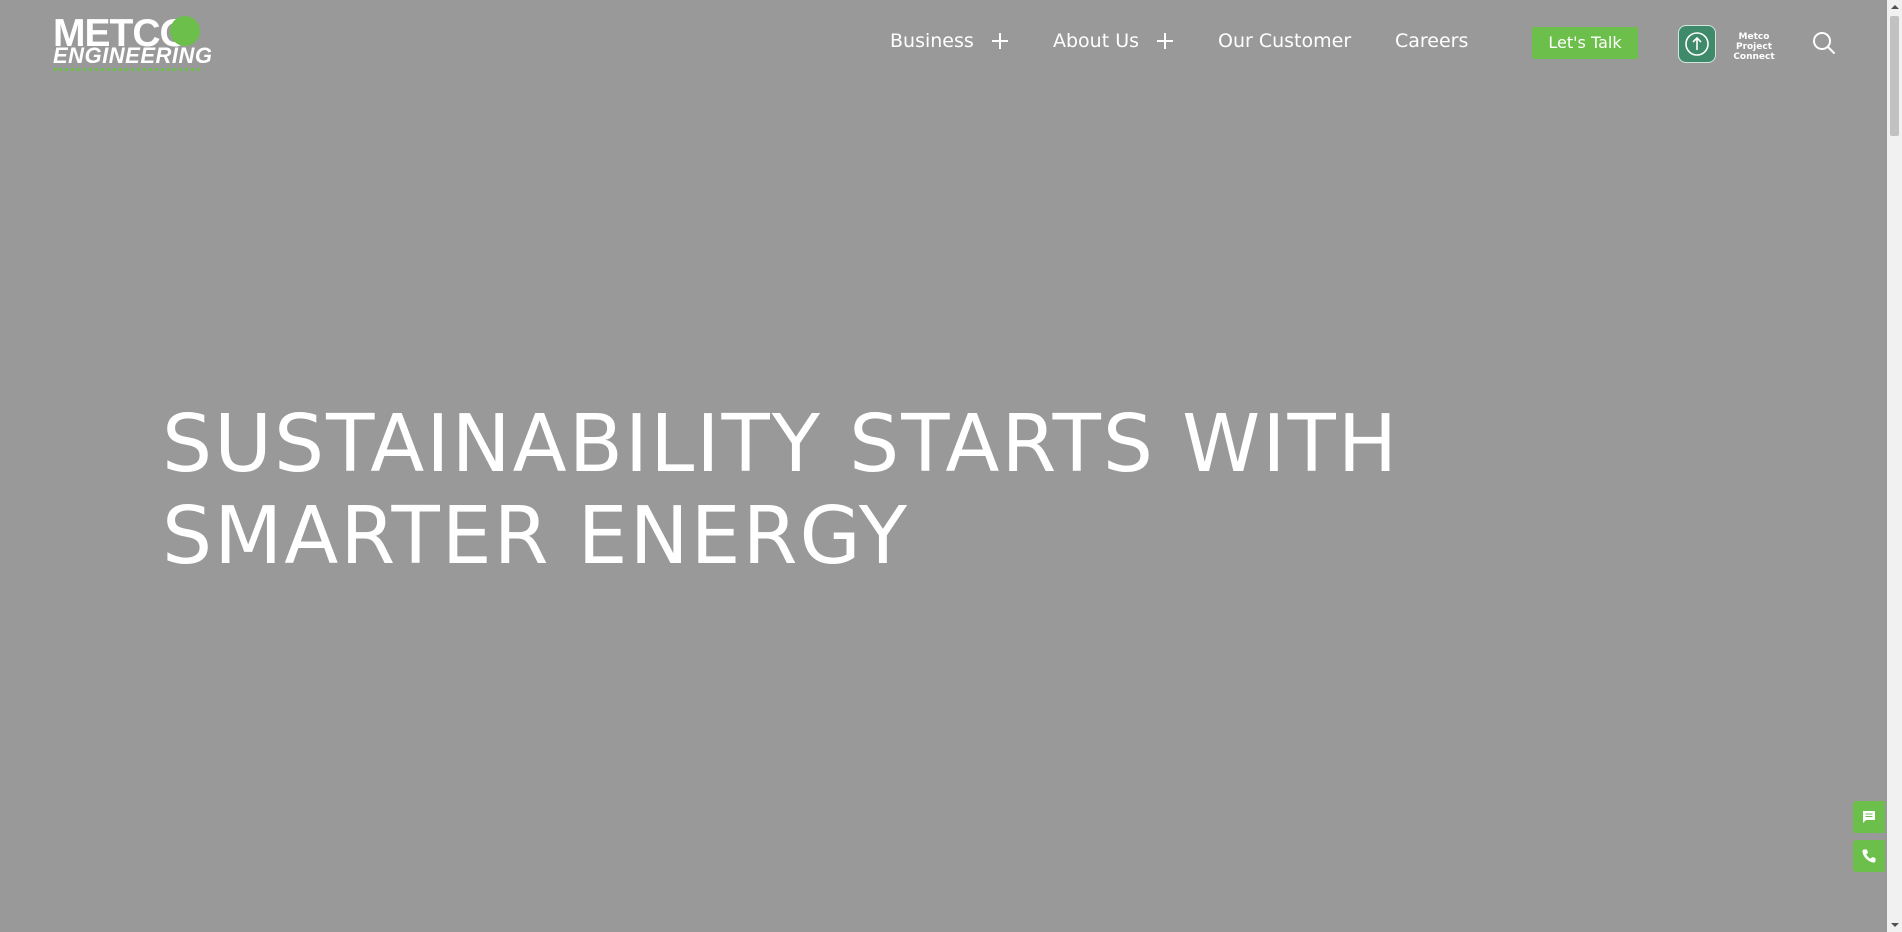 This screenshot has width=1902, height=932. Describe the element at coordinates (1754, 42) in the screenshot. I see `project-connect-line1: Metco Project` at that location.